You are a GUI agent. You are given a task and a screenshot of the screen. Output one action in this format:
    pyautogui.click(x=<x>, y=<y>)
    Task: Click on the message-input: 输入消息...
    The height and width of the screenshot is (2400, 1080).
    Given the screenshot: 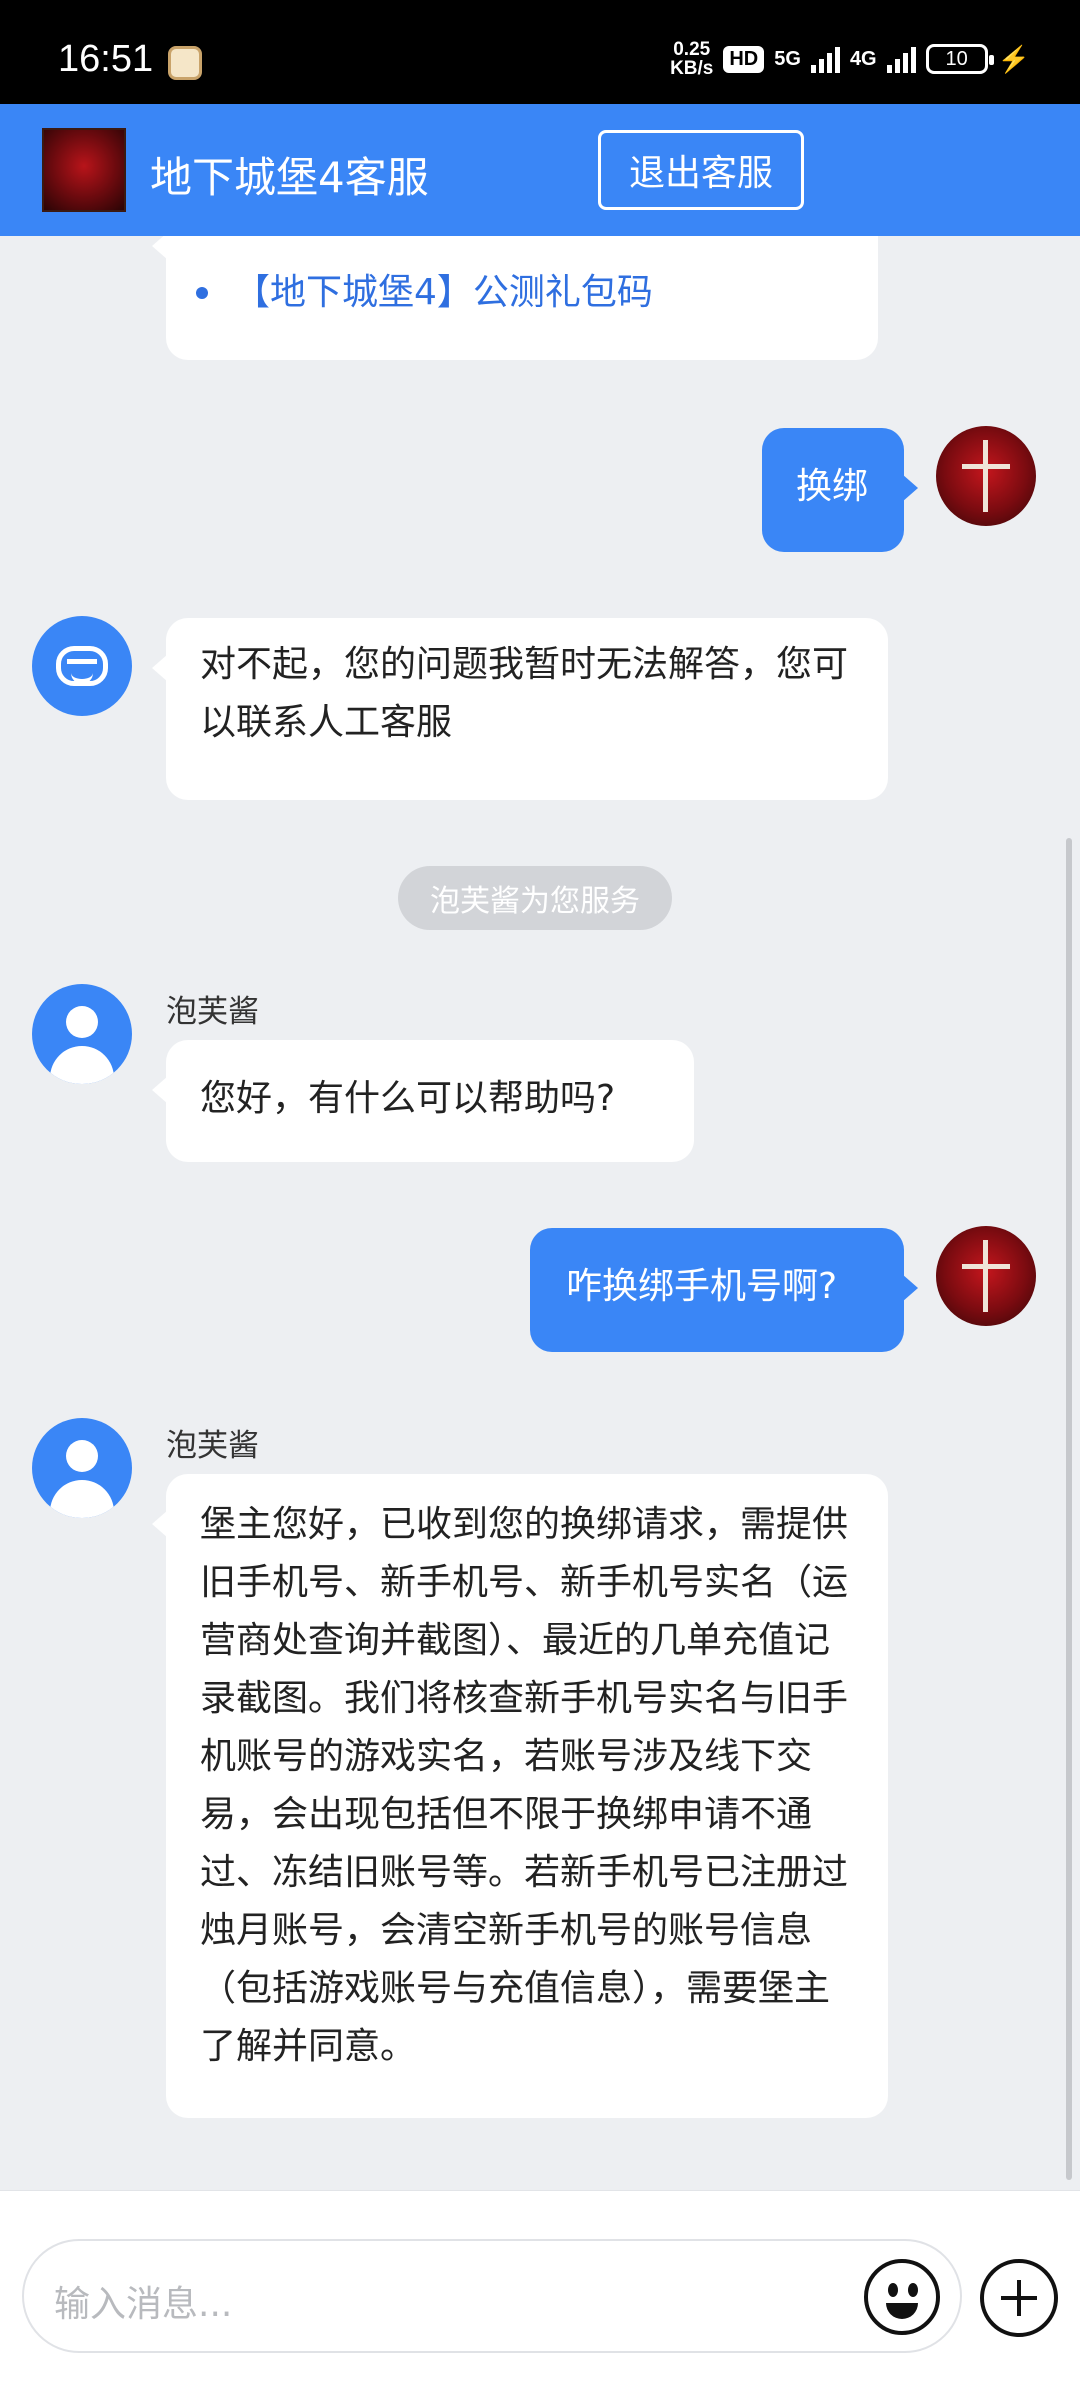 What is the action you would take?
    pyautogui.click(x=492, y=2296)
    